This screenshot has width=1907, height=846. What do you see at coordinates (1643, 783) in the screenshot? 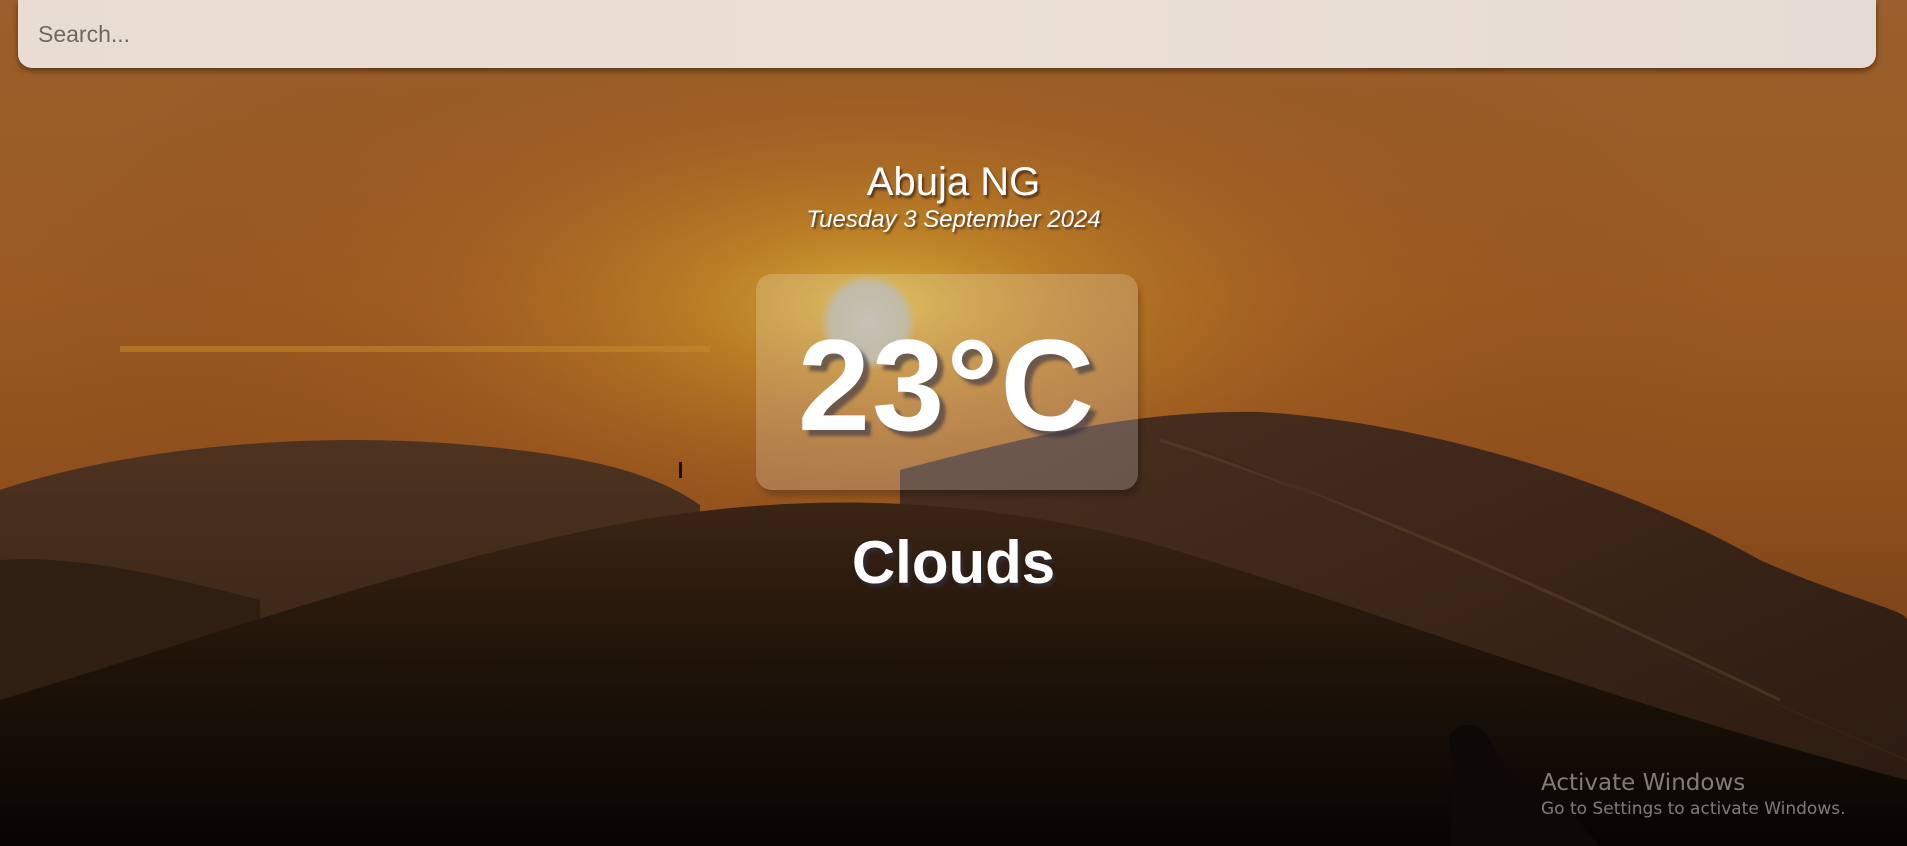
I see `activate-title: Activate Windows` at bounding box center [1643, 783].